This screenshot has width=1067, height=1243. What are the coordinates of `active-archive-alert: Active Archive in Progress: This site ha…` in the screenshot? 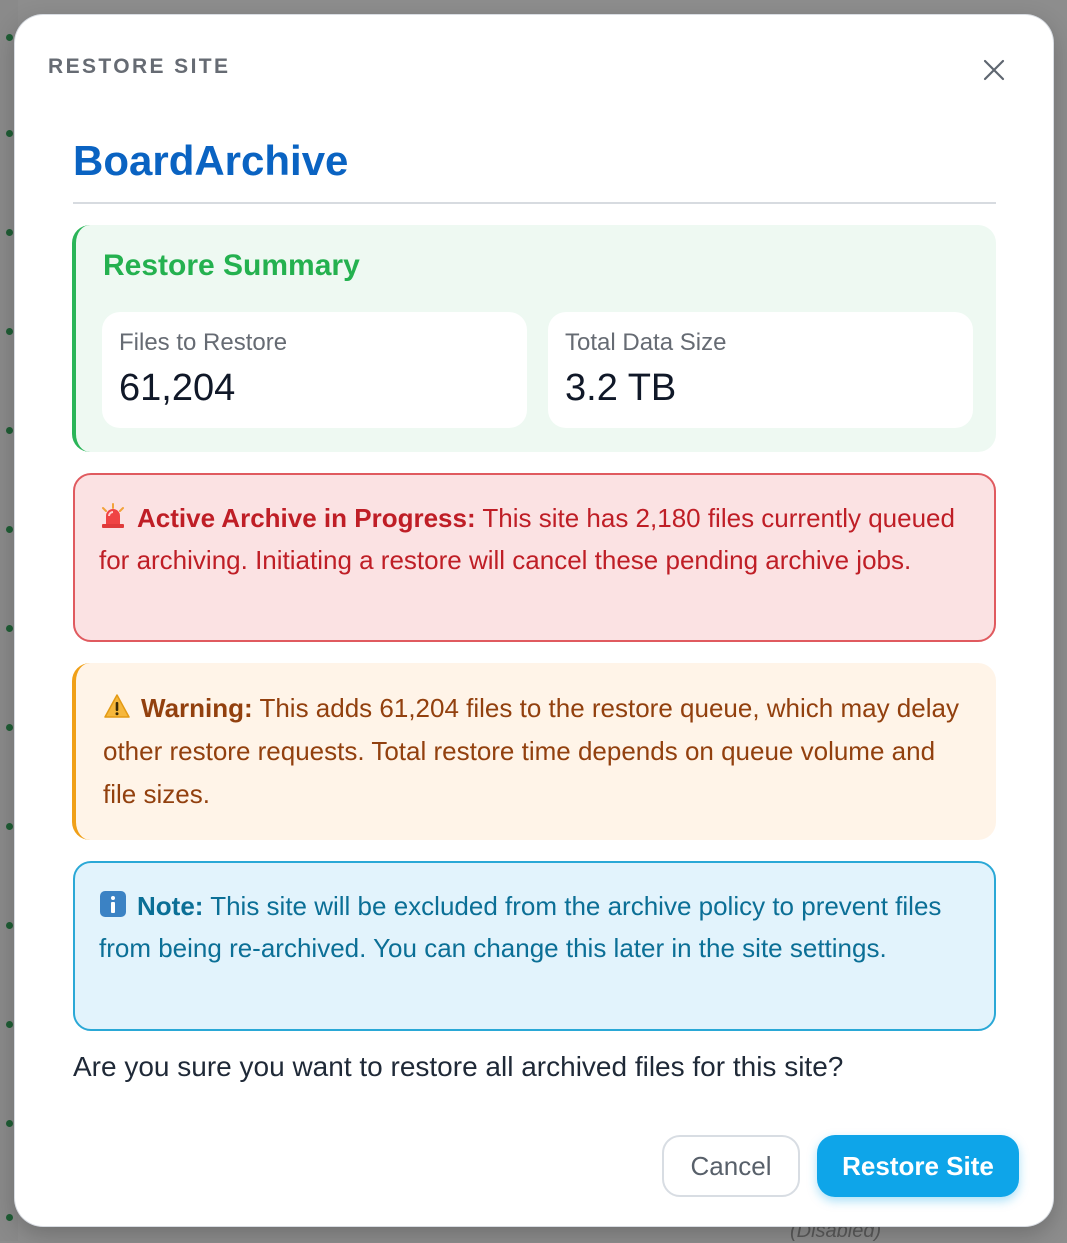 It's located at (534, 557).